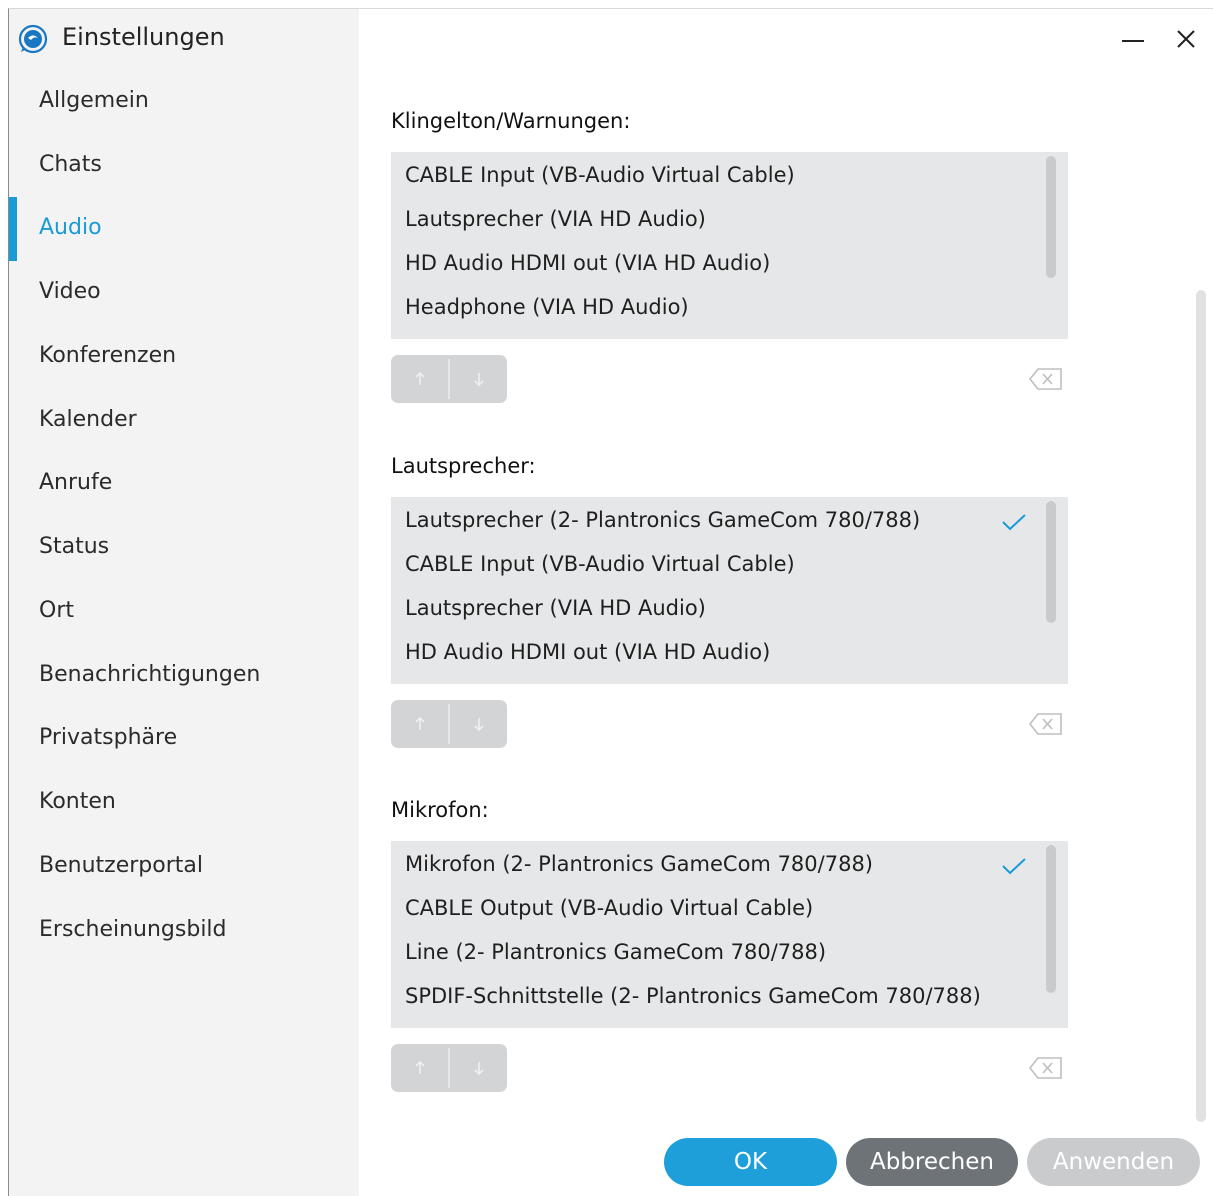 The width and height of the screenshot is (1213, 1196). I want to click on main-scrollbar, so click(1201, 706).